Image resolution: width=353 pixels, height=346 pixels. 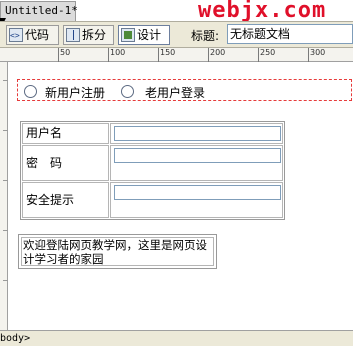 What do you see at coordinates (318, 52) in the screenshot?
I see `ruler-label: 300` at bounding box center [318, 52].